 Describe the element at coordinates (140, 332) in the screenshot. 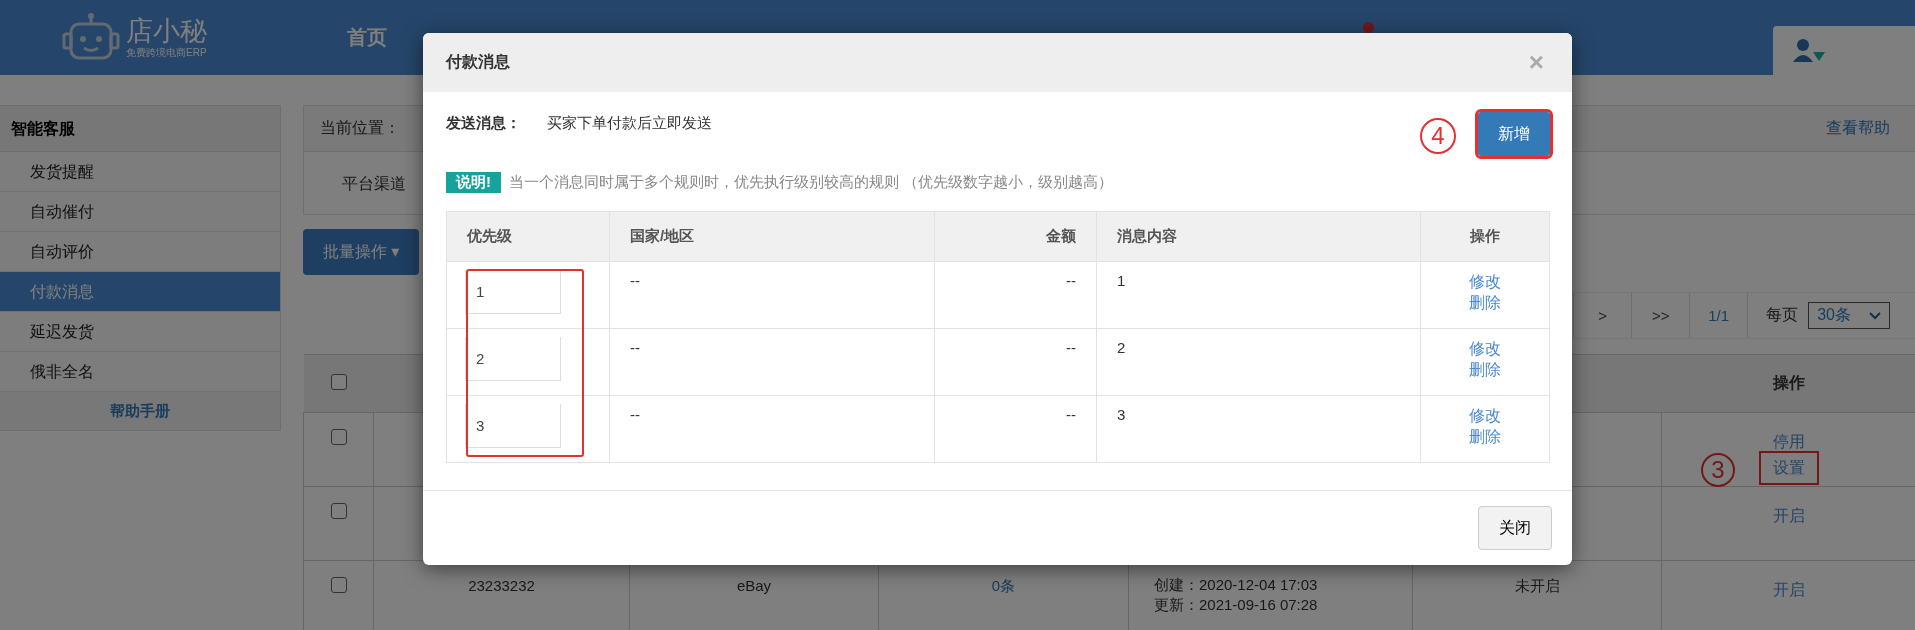

I see `sidebar-item: 延迟发货` at that location.